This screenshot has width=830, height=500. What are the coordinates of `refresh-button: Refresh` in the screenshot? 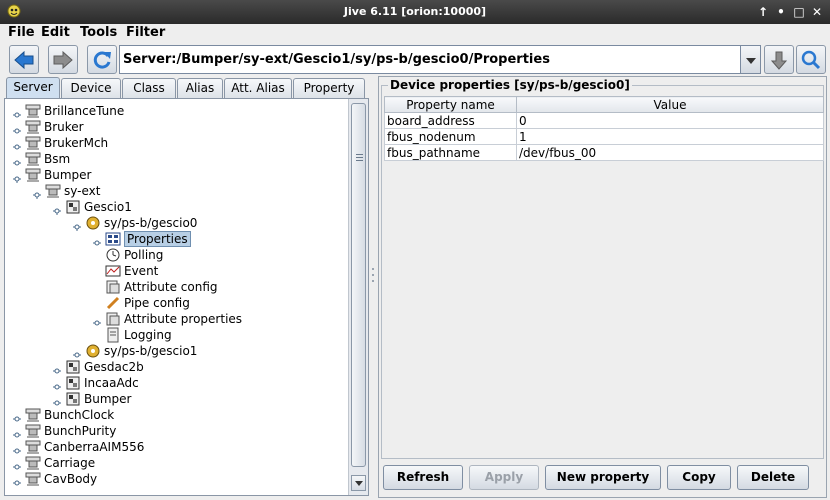 It's located at (423, 477).